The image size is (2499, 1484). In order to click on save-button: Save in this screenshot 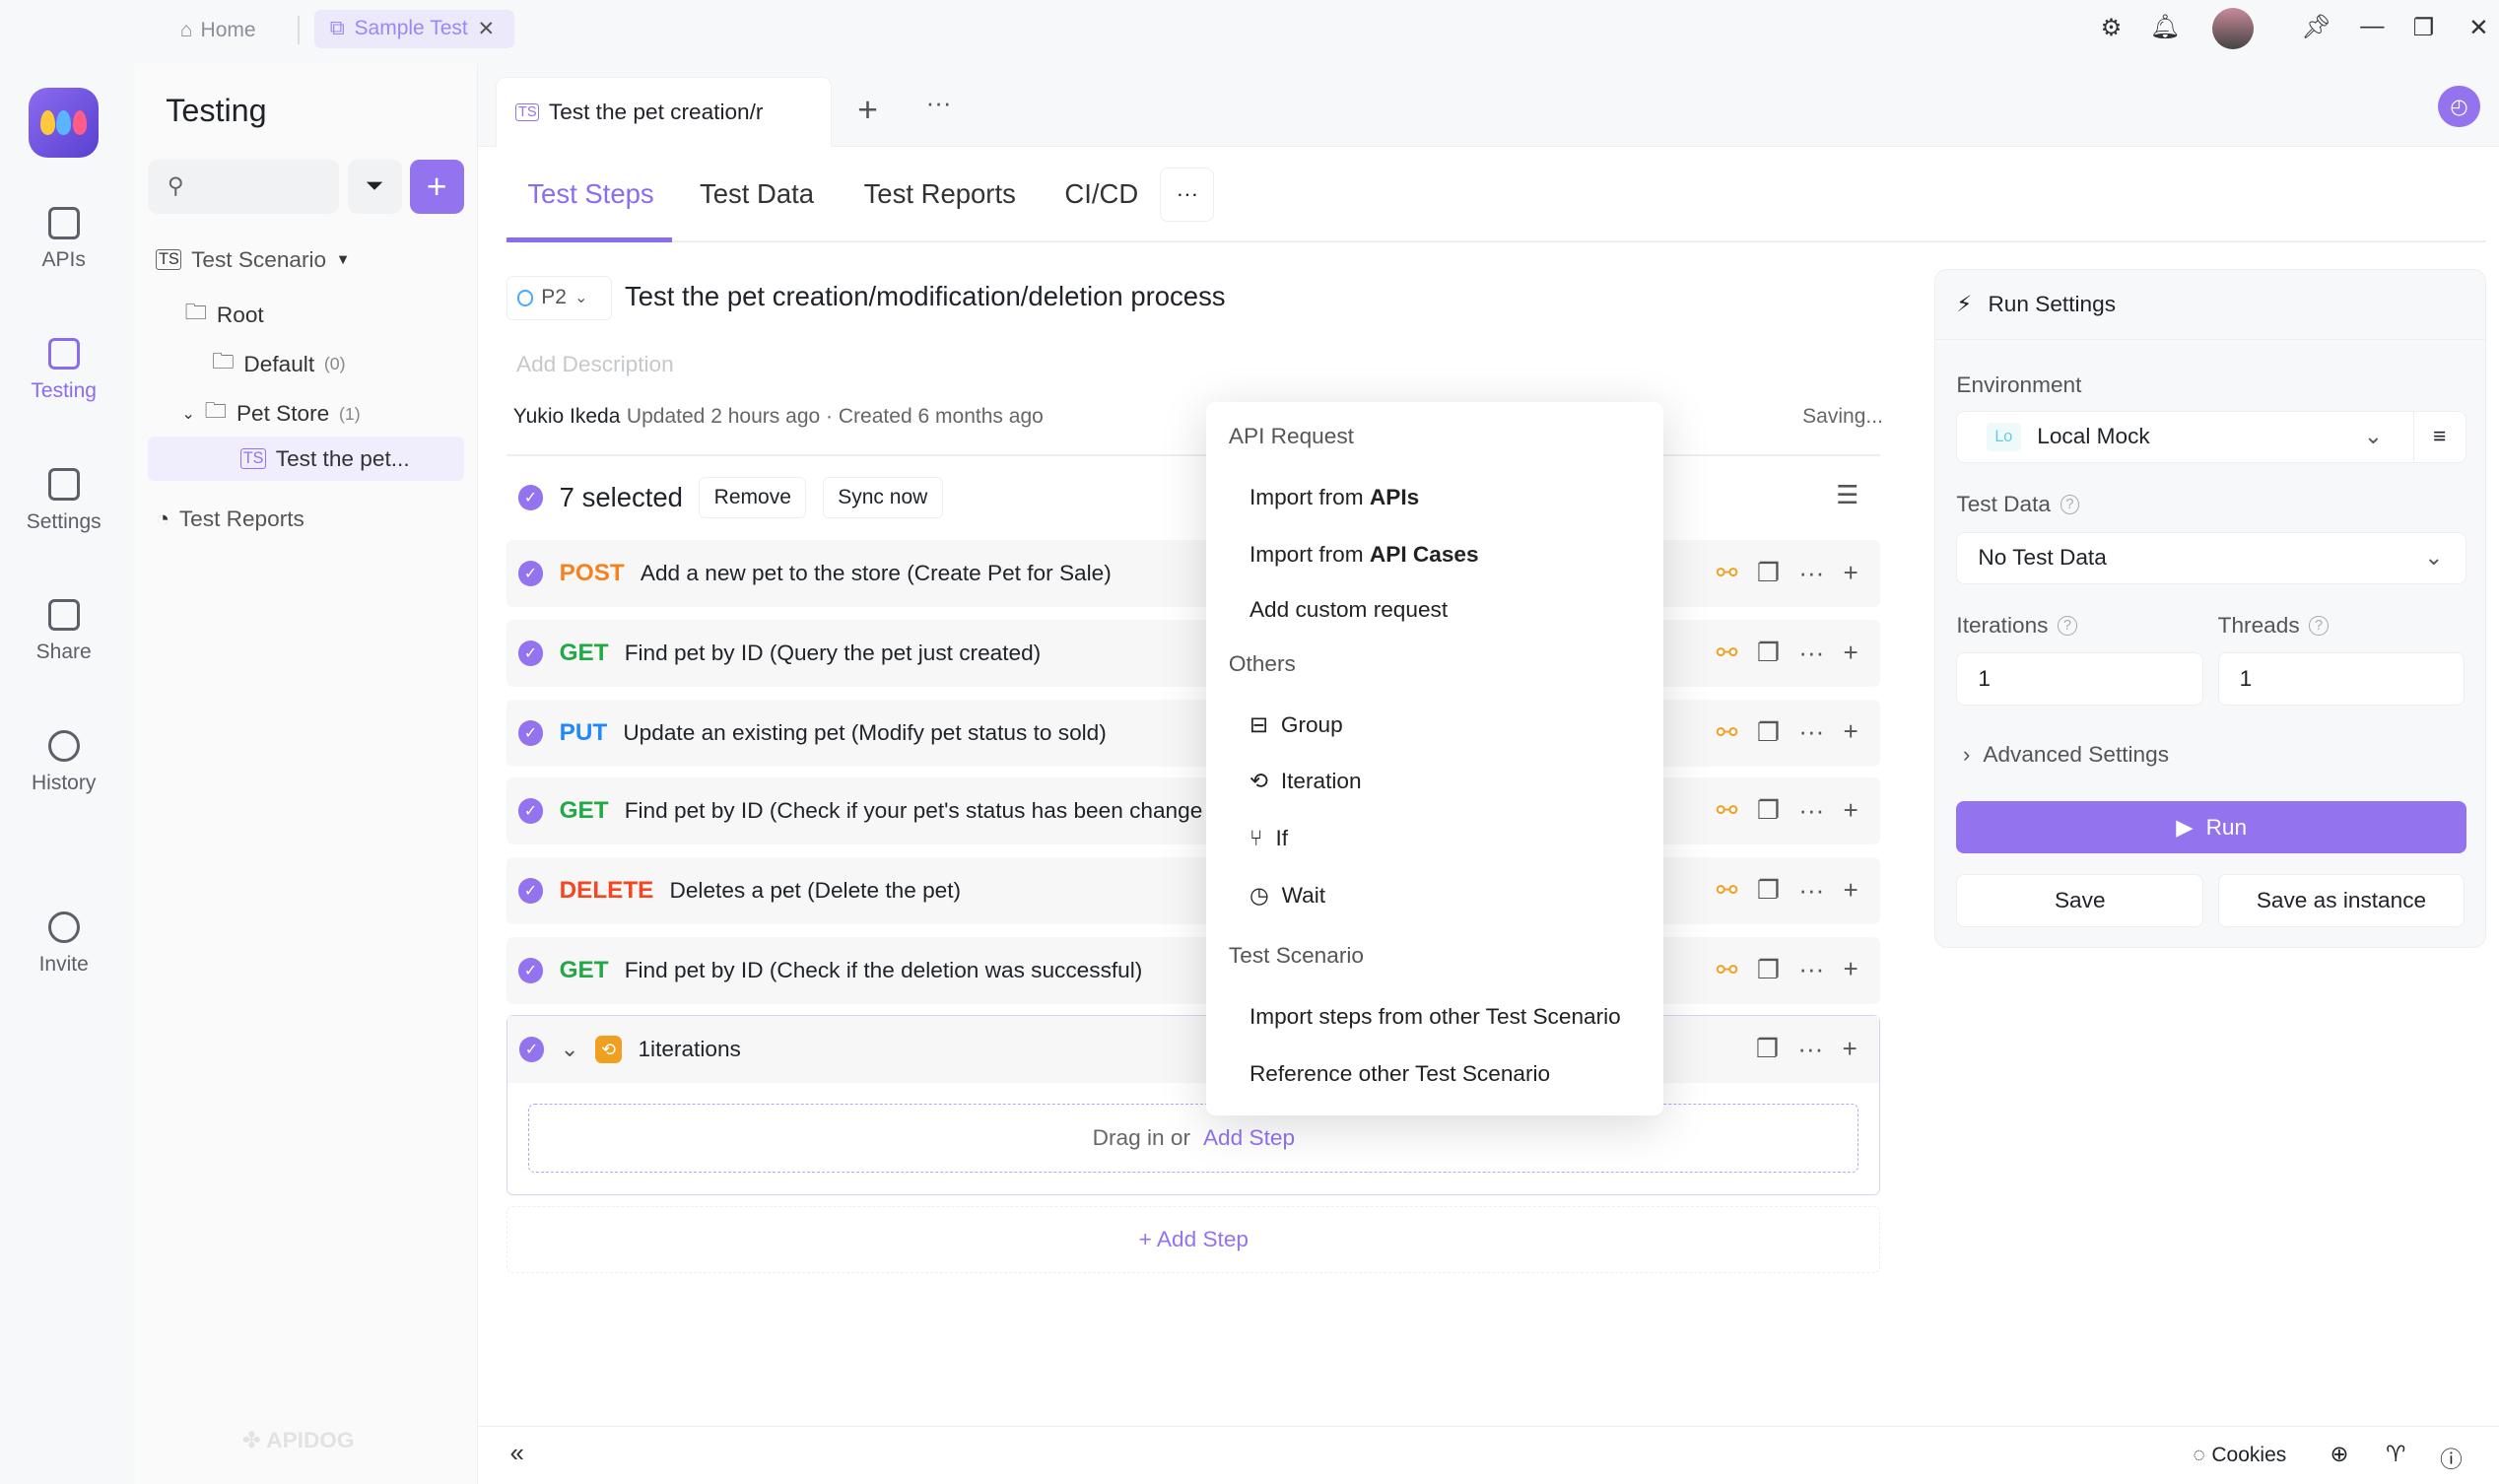, I will do `click(2080, 900)`.